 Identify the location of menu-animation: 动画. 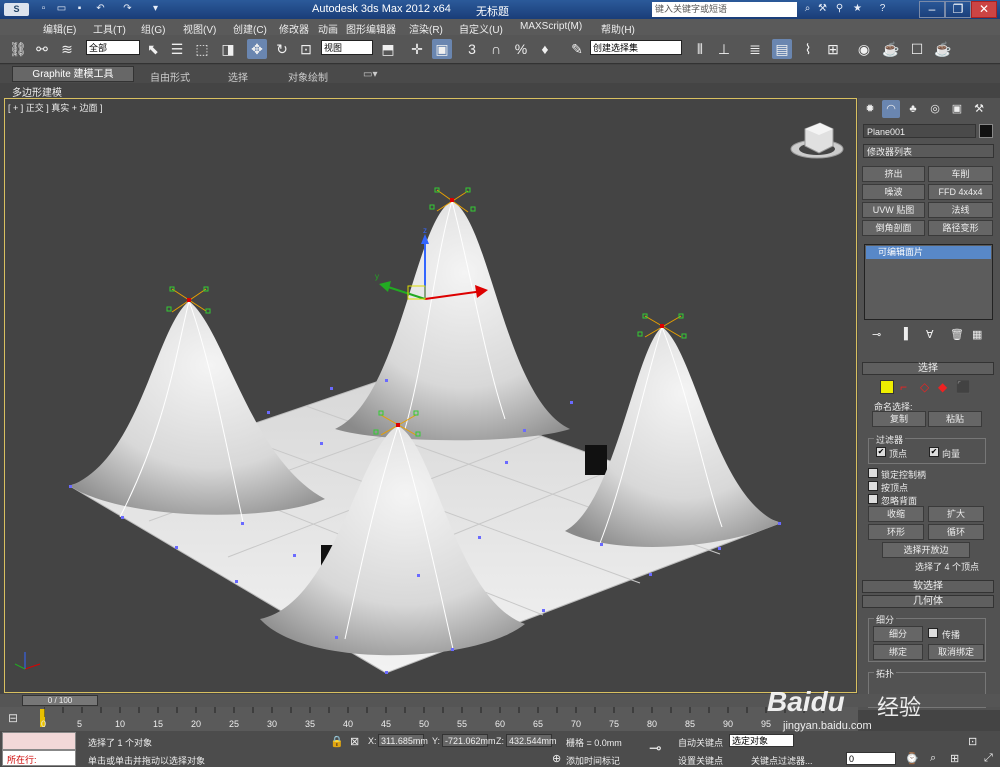
(328, 28).